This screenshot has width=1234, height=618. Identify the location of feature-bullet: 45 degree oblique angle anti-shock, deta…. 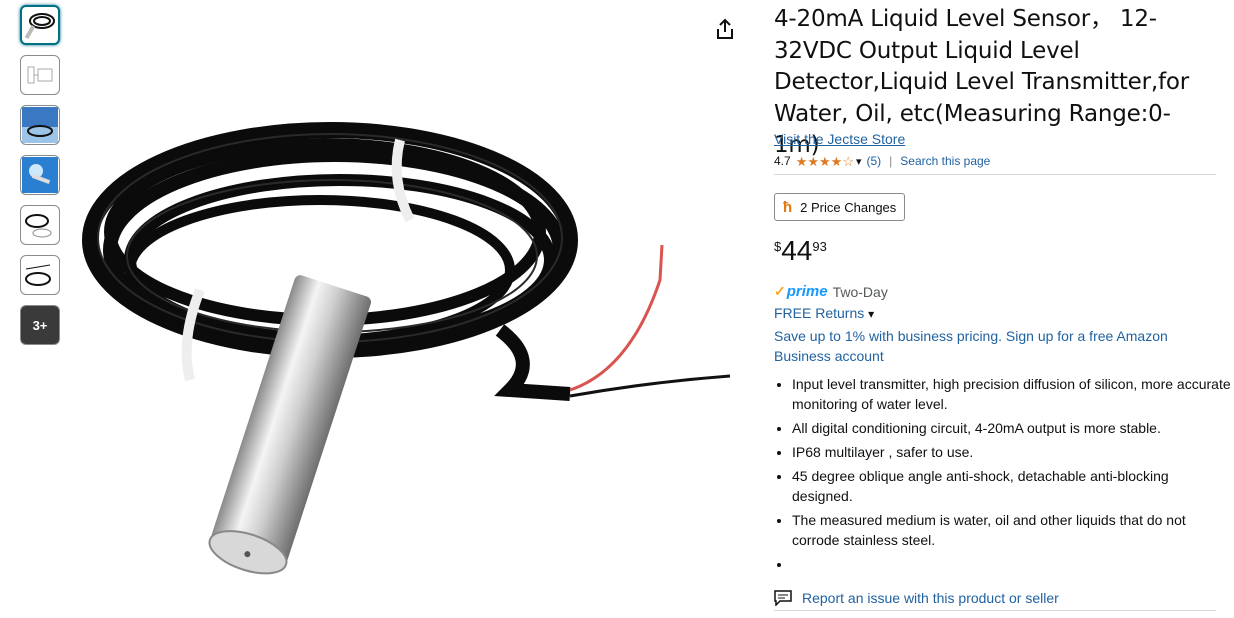
(1012, 486).